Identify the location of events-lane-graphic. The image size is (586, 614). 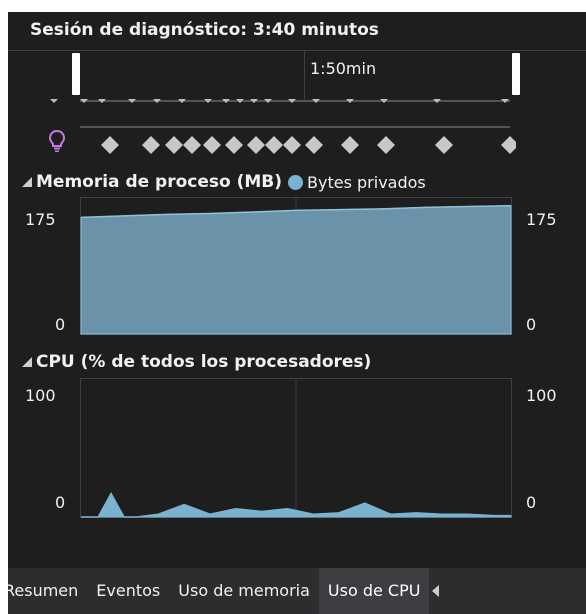
(283, 126).